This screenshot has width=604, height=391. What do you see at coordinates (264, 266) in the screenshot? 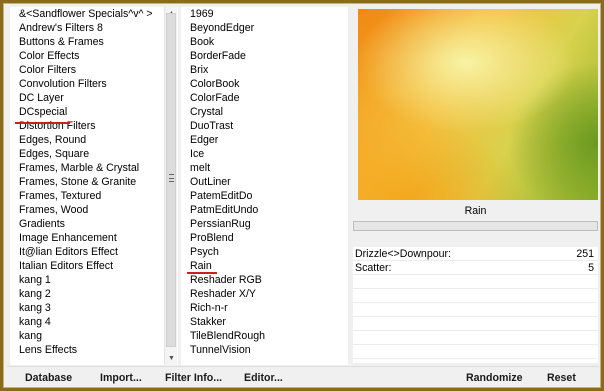
I see `filter-item: Rain` at bounding box center [264, 266].